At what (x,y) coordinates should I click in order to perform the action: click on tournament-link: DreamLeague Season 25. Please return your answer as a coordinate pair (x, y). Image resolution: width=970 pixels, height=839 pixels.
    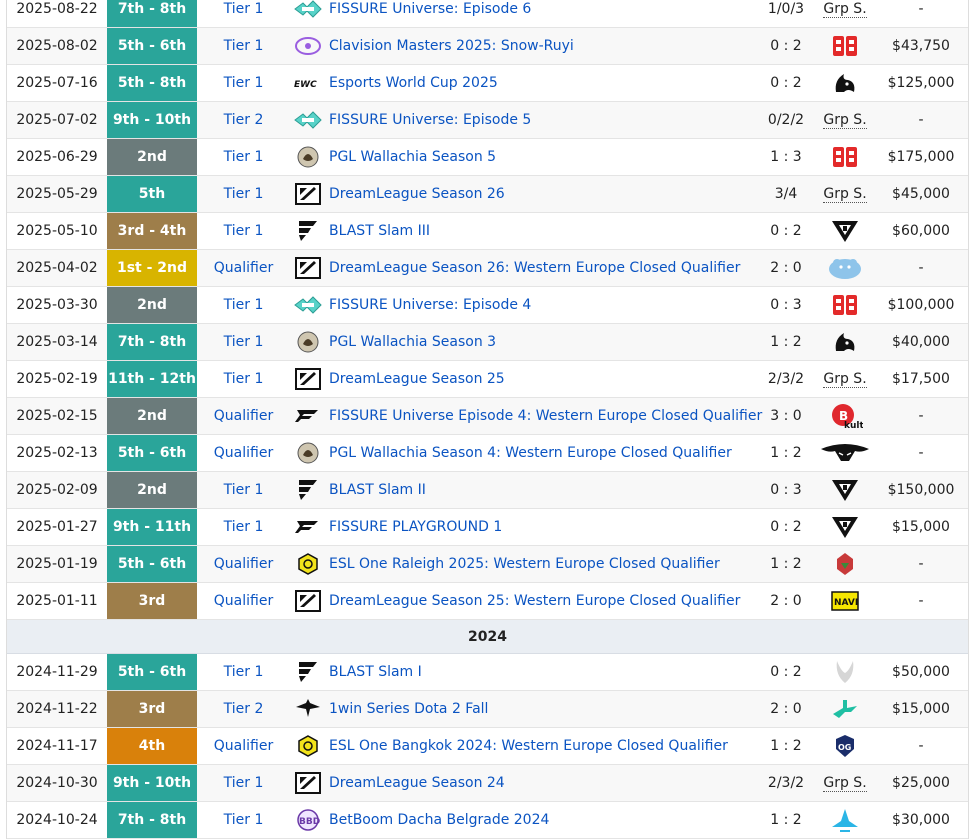
    Looking at the image, I should click on (417, 379).